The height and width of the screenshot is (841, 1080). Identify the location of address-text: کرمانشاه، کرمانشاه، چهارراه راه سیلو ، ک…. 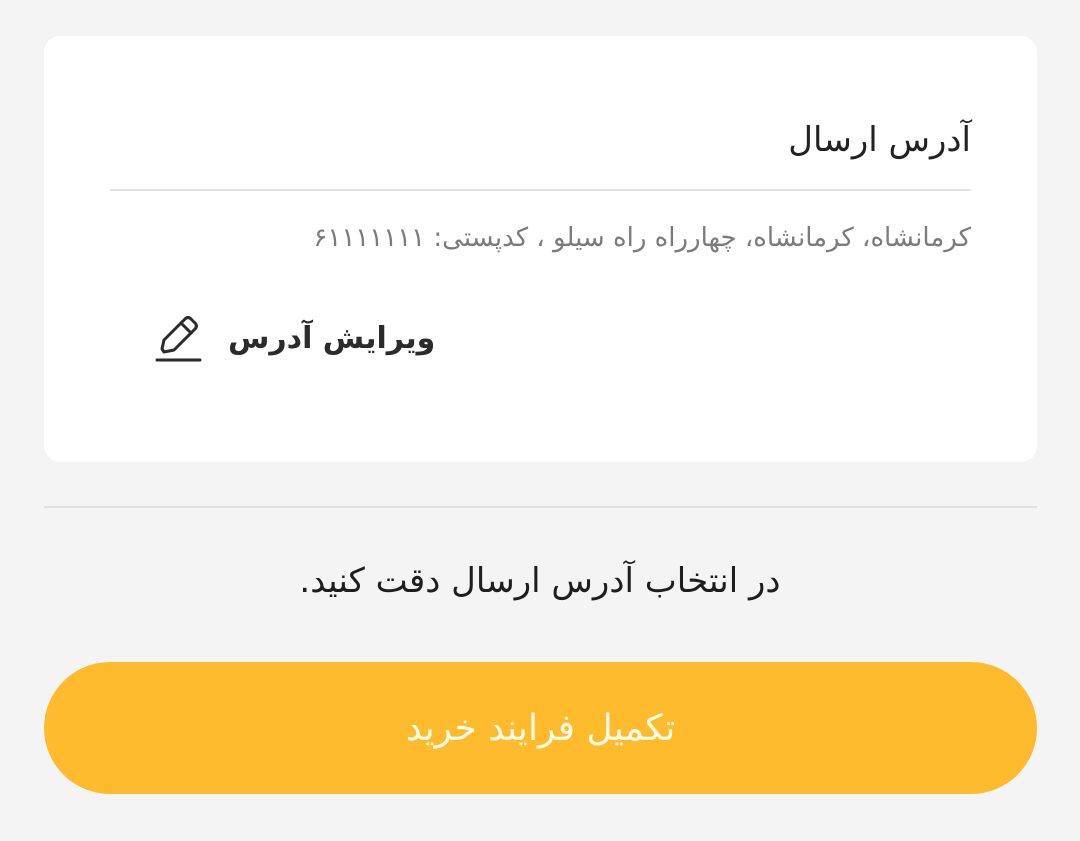
(642, 238).